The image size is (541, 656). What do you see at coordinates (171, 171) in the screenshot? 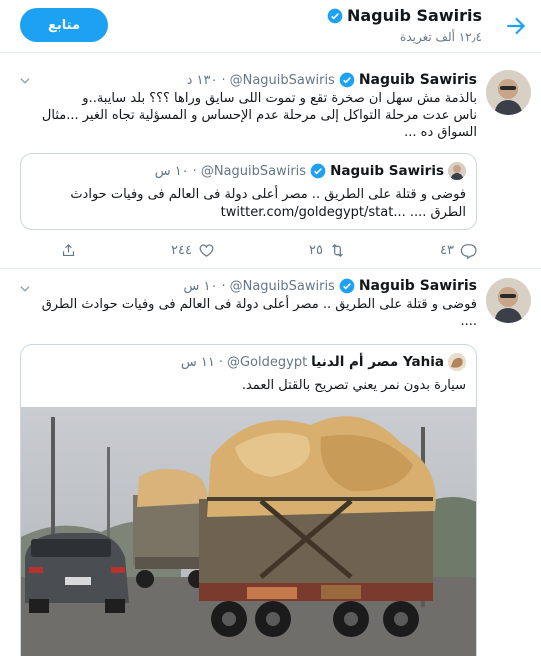
I see `quote-time: ١٠ س` at bounding box center [171, 171].